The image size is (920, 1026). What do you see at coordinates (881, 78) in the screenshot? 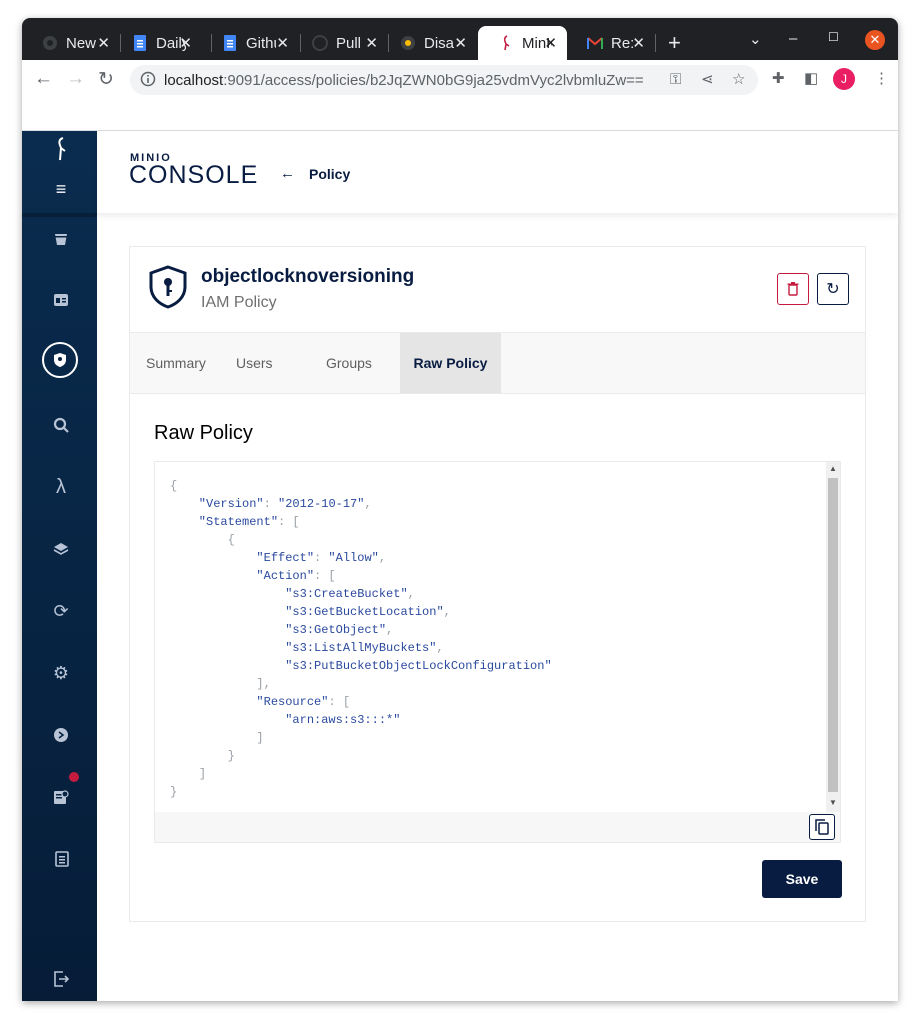
I see `menu-dots-icon: ⋮` at bounding box center [881, 78].